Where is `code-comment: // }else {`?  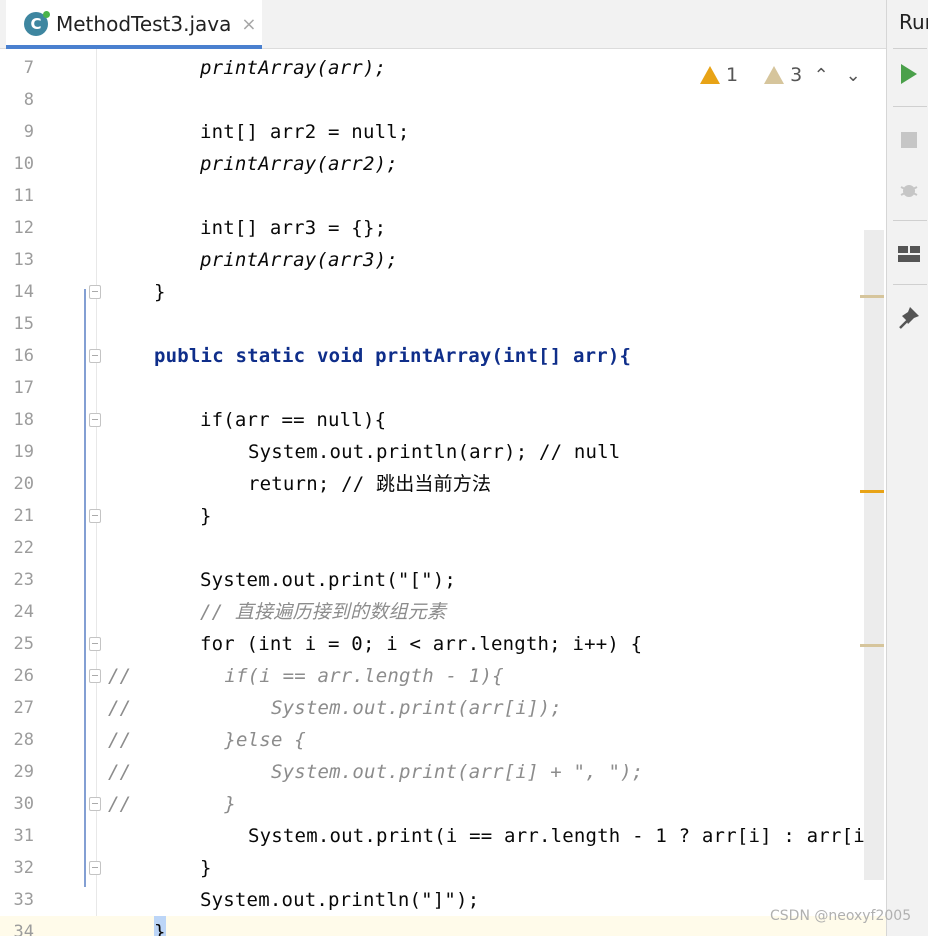 code-comment: // }else { is located at coordinates (207, 740).